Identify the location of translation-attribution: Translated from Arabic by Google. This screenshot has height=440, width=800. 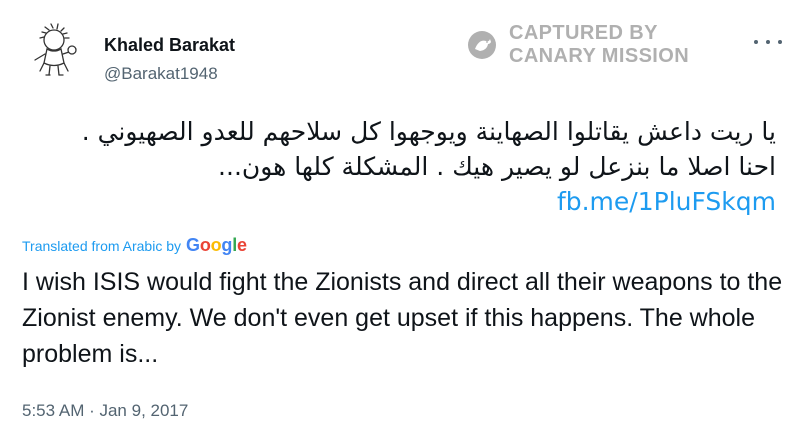
(134, 245).